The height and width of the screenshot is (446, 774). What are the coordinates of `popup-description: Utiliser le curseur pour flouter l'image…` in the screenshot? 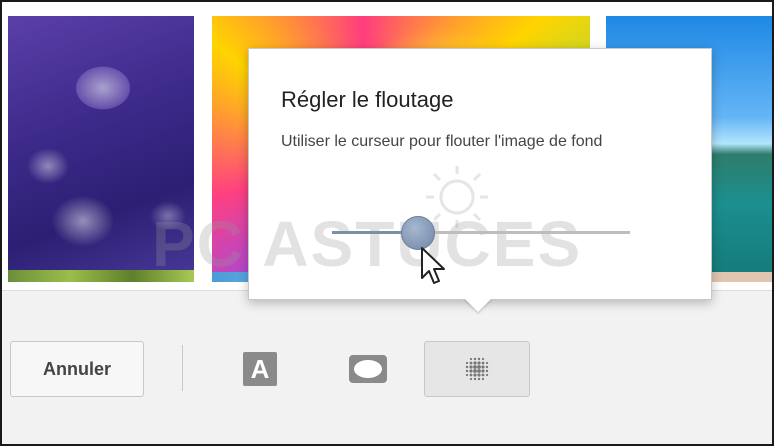 It's located at (442, 141).